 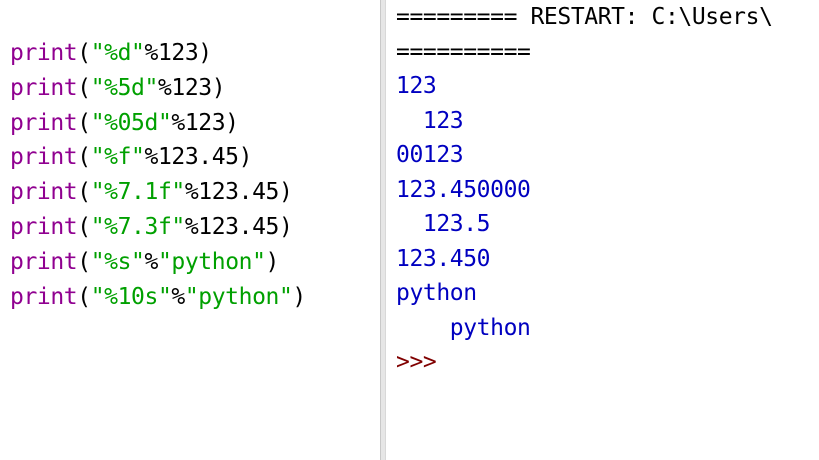 I want to click on code-line: print("%10s"%"python"), so click(x=158, y=297).